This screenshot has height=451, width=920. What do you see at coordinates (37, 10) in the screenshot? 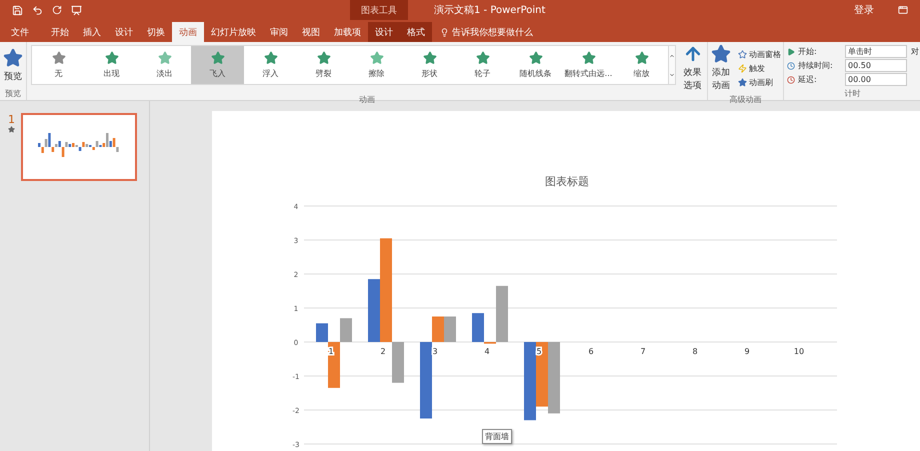
I see `undo-icon` at bounding box center [37, 10].